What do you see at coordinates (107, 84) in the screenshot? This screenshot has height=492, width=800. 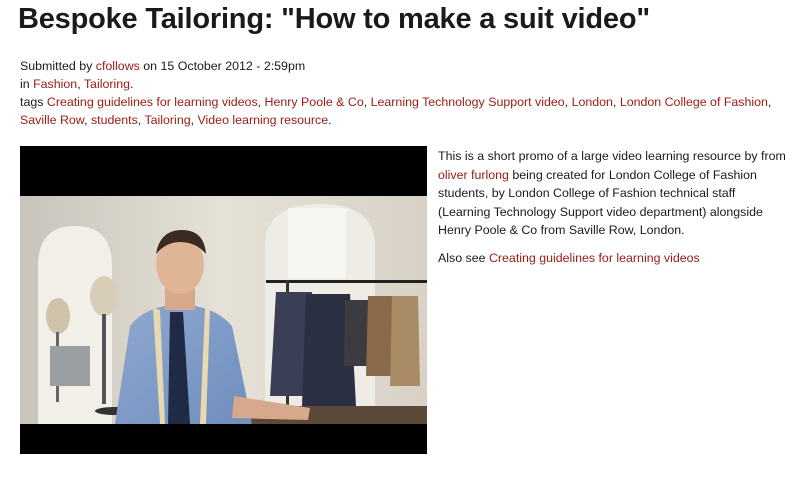 I see `category-link-tailoring: Tailoring` at bounding box center [107, 84].